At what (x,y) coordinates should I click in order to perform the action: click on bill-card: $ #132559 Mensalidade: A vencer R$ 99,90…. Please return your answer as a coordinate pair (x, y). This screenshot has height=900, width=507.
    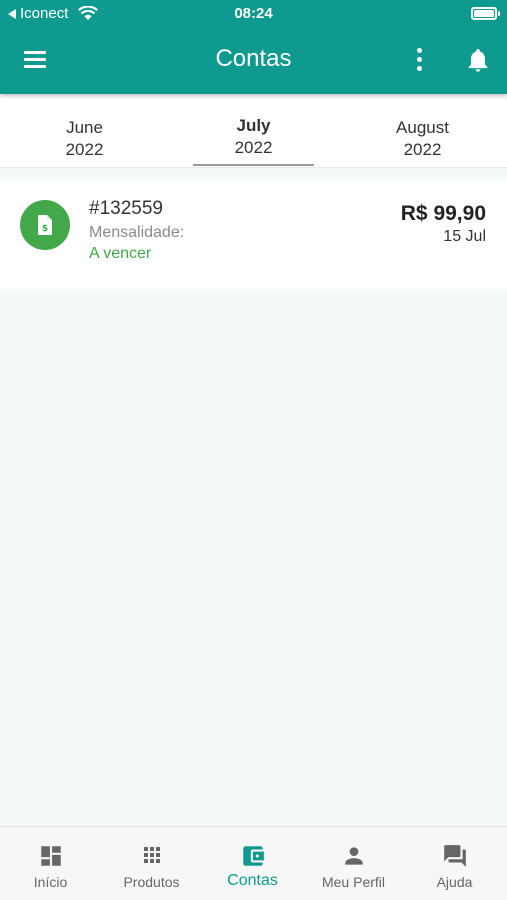
    Looking at the image, I should click on (253, 234).